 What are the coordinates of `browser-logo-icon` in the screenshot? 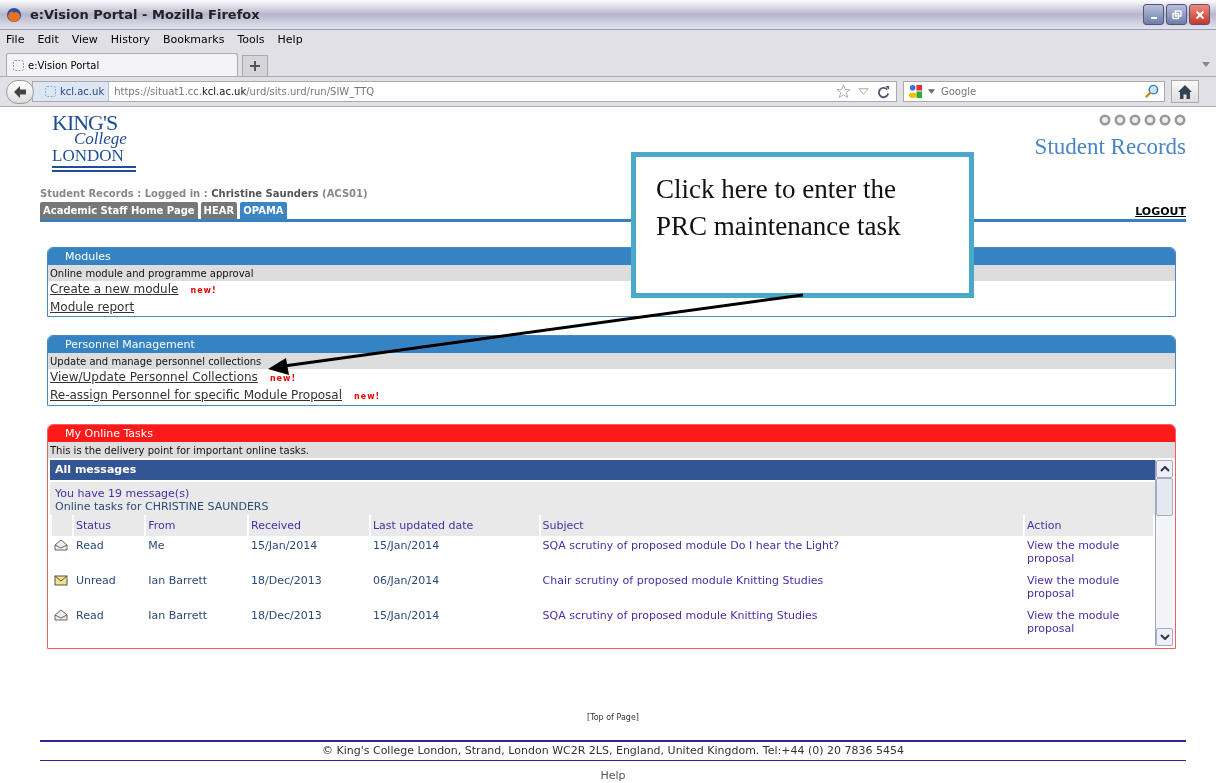 It's located at (14, 14).